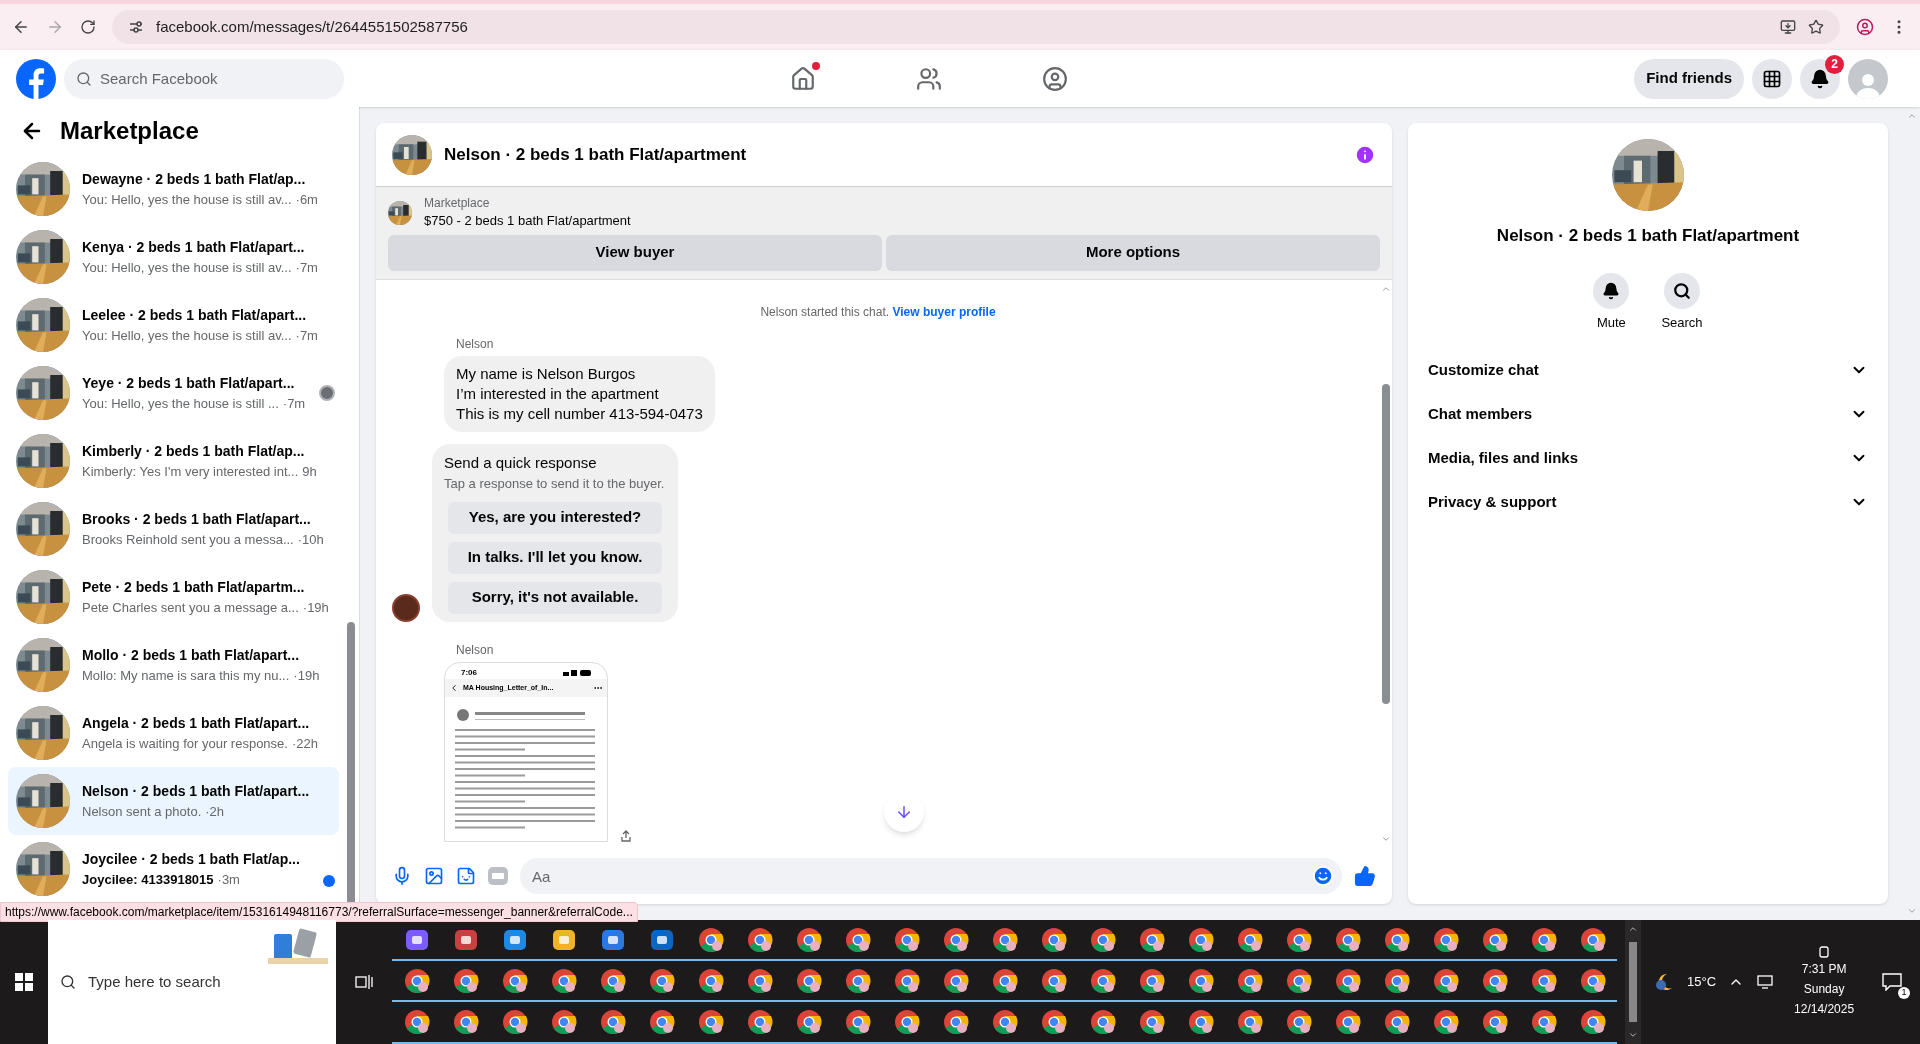  What do you see at coordinates (1689, 78) in the screenshot?
I see `find-friends-button: Find friends` at bounding box center [1689, 78].